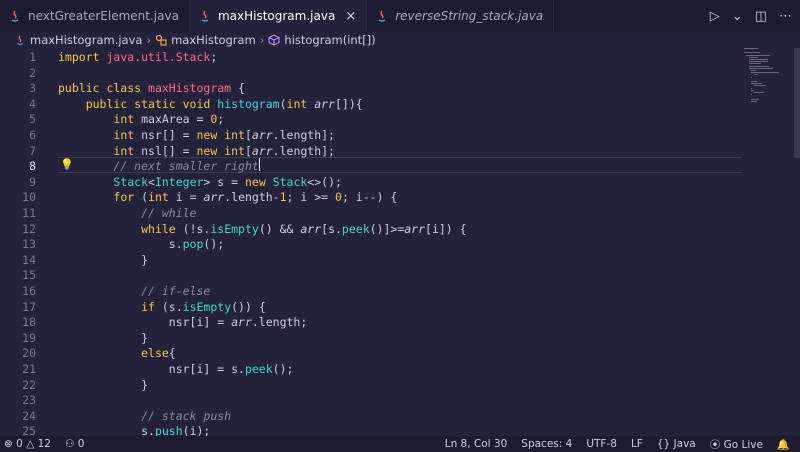 The image size is (800, 452). Describe the element at coordinates (189, 197) in the screenshot. I see `code-token: i =` at that location.